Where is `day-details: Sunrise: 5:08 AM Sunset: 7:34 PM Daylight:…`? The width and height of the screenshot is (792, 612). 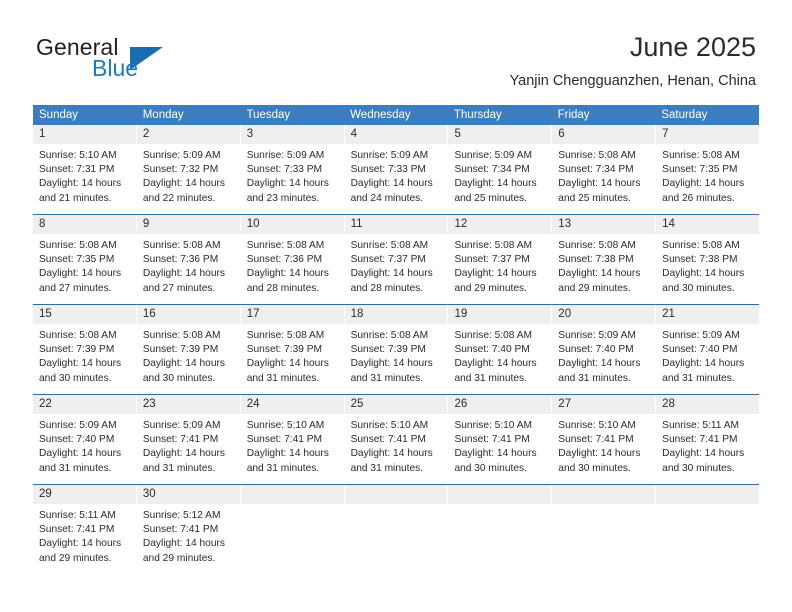
day-details: Sunrise: 5:08 AM Sunset: 7:34 PM Daylight:… is located at coordinates (603, 175).